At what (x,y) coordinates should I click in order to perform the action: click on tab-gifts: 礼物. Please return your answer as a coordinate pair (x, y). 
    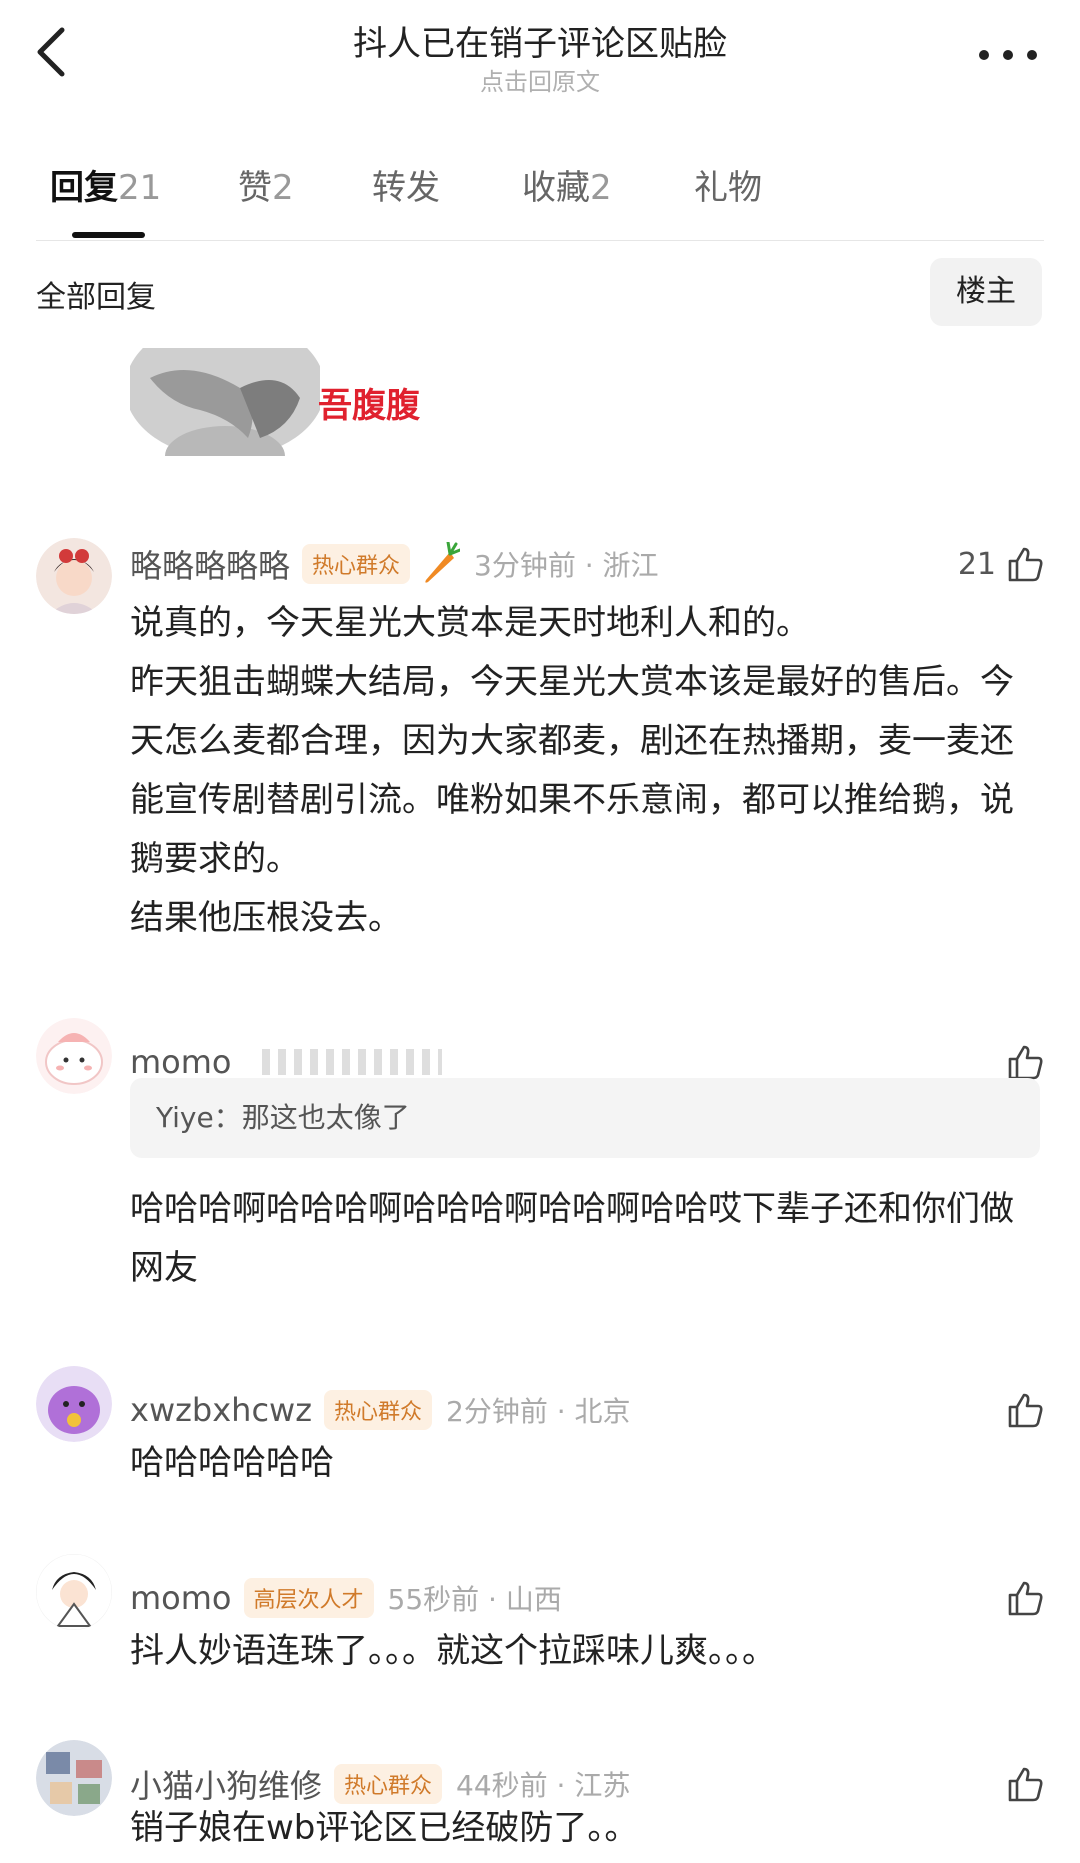
    Looking at the image, I should click on (728, 184).